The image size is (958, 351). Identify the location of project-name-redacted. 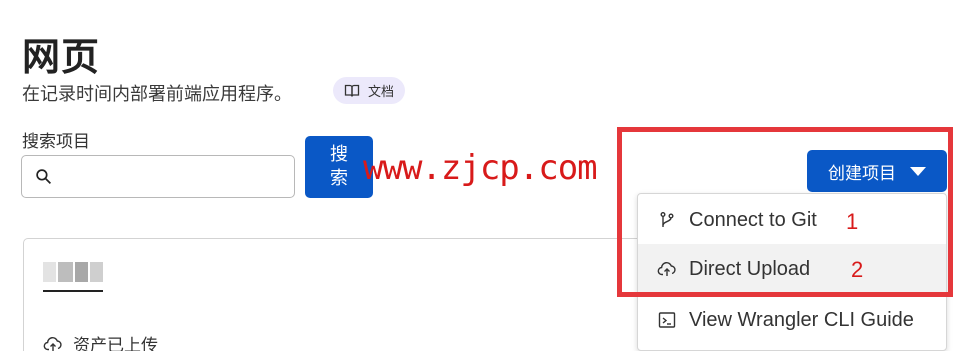
(73, 272).